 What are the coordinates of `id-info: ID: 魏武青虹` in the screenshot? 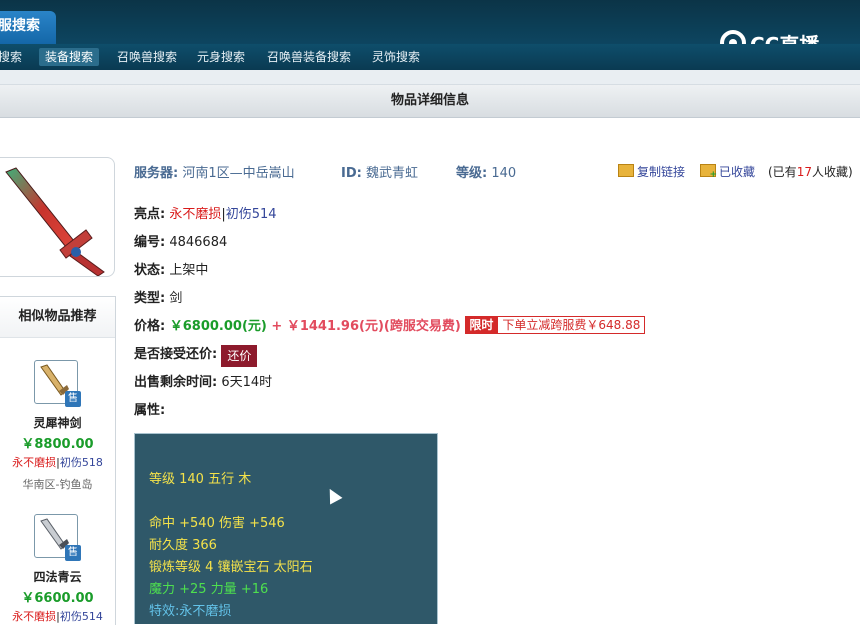 It's located at (379, 171).